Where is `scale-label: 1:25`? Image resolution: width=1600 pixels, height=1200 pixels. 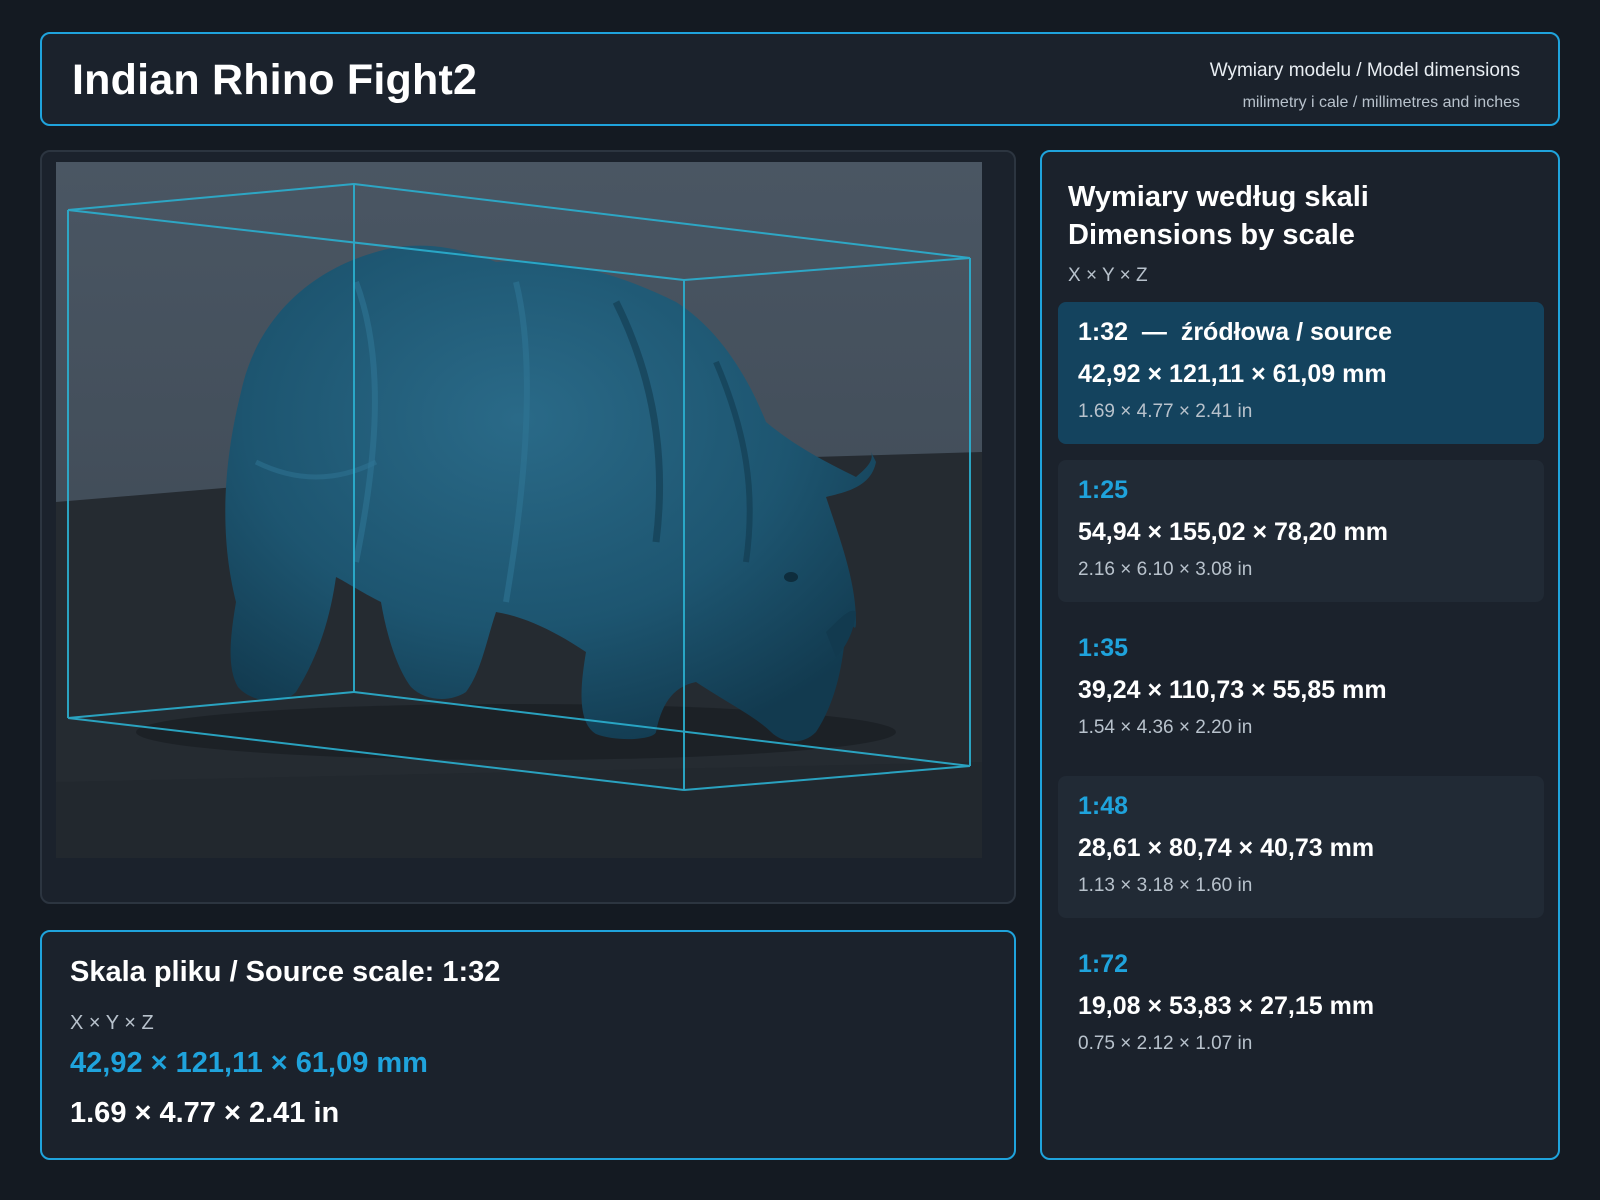
scale-label: 1:25 is located at coordinates (1103, 490).